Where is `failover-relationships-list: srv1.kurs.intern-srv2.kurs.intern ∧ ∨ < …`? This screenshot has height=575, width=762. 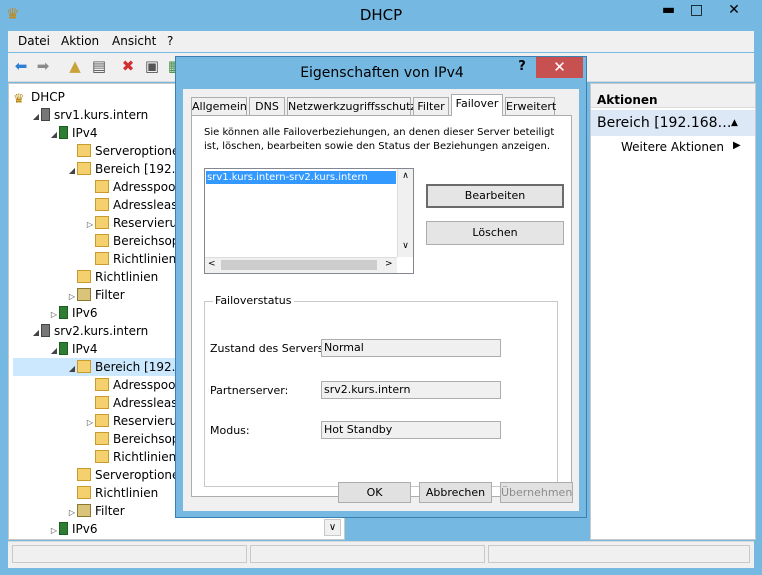
failover-relationships-list: srv1.kurs.intern-srv2.kurs.intern ∧ ∨ < … is located at coordinates (309, 221).